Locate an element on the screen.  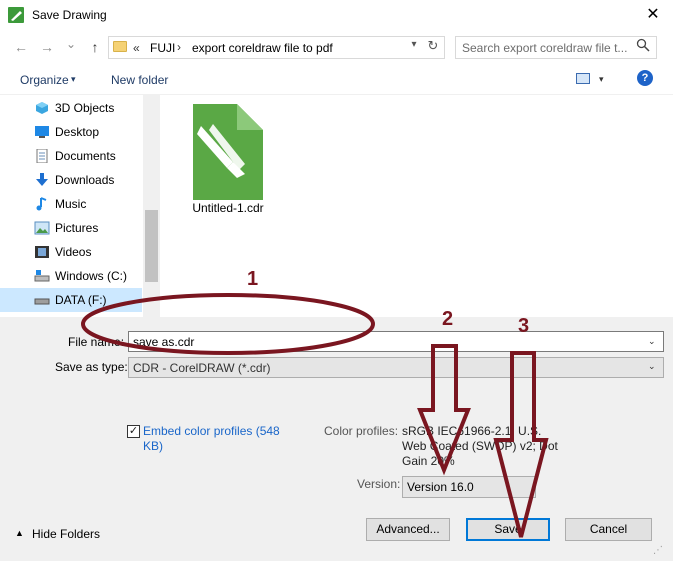
nav-pane-scrollbar is located at coordinates (151, 206).